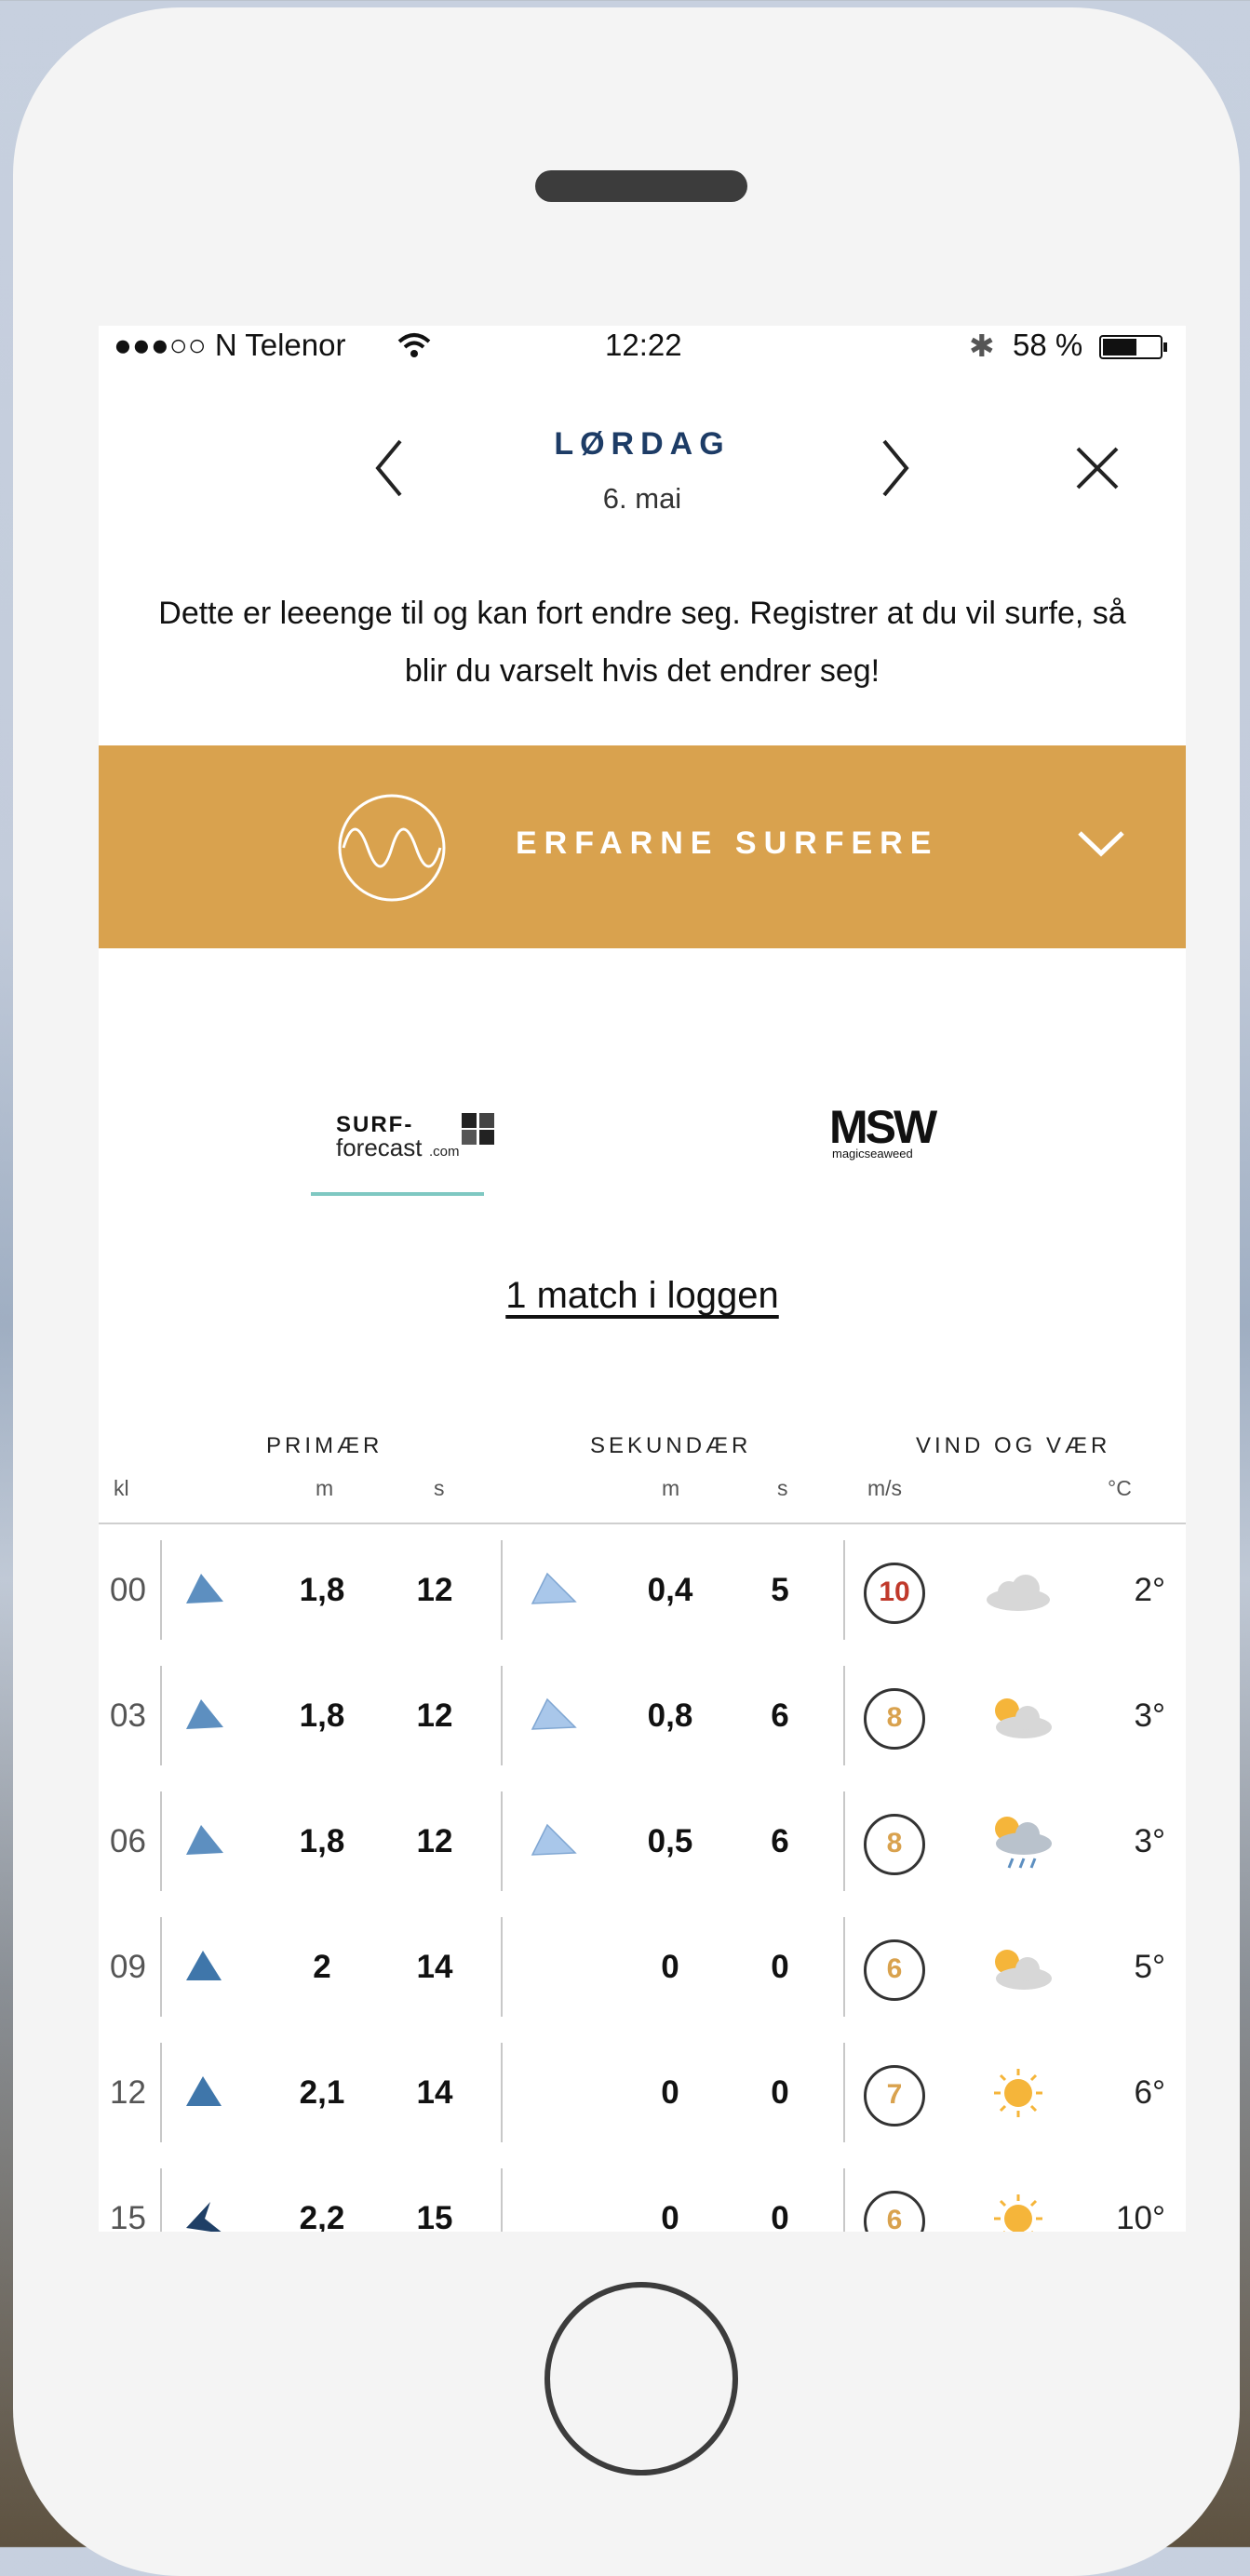 This screenshot has width=1250, height=2576. Describe the element at coordinates (642, 498) in the screenshot. I see `day-date: 6. mai` at that location.